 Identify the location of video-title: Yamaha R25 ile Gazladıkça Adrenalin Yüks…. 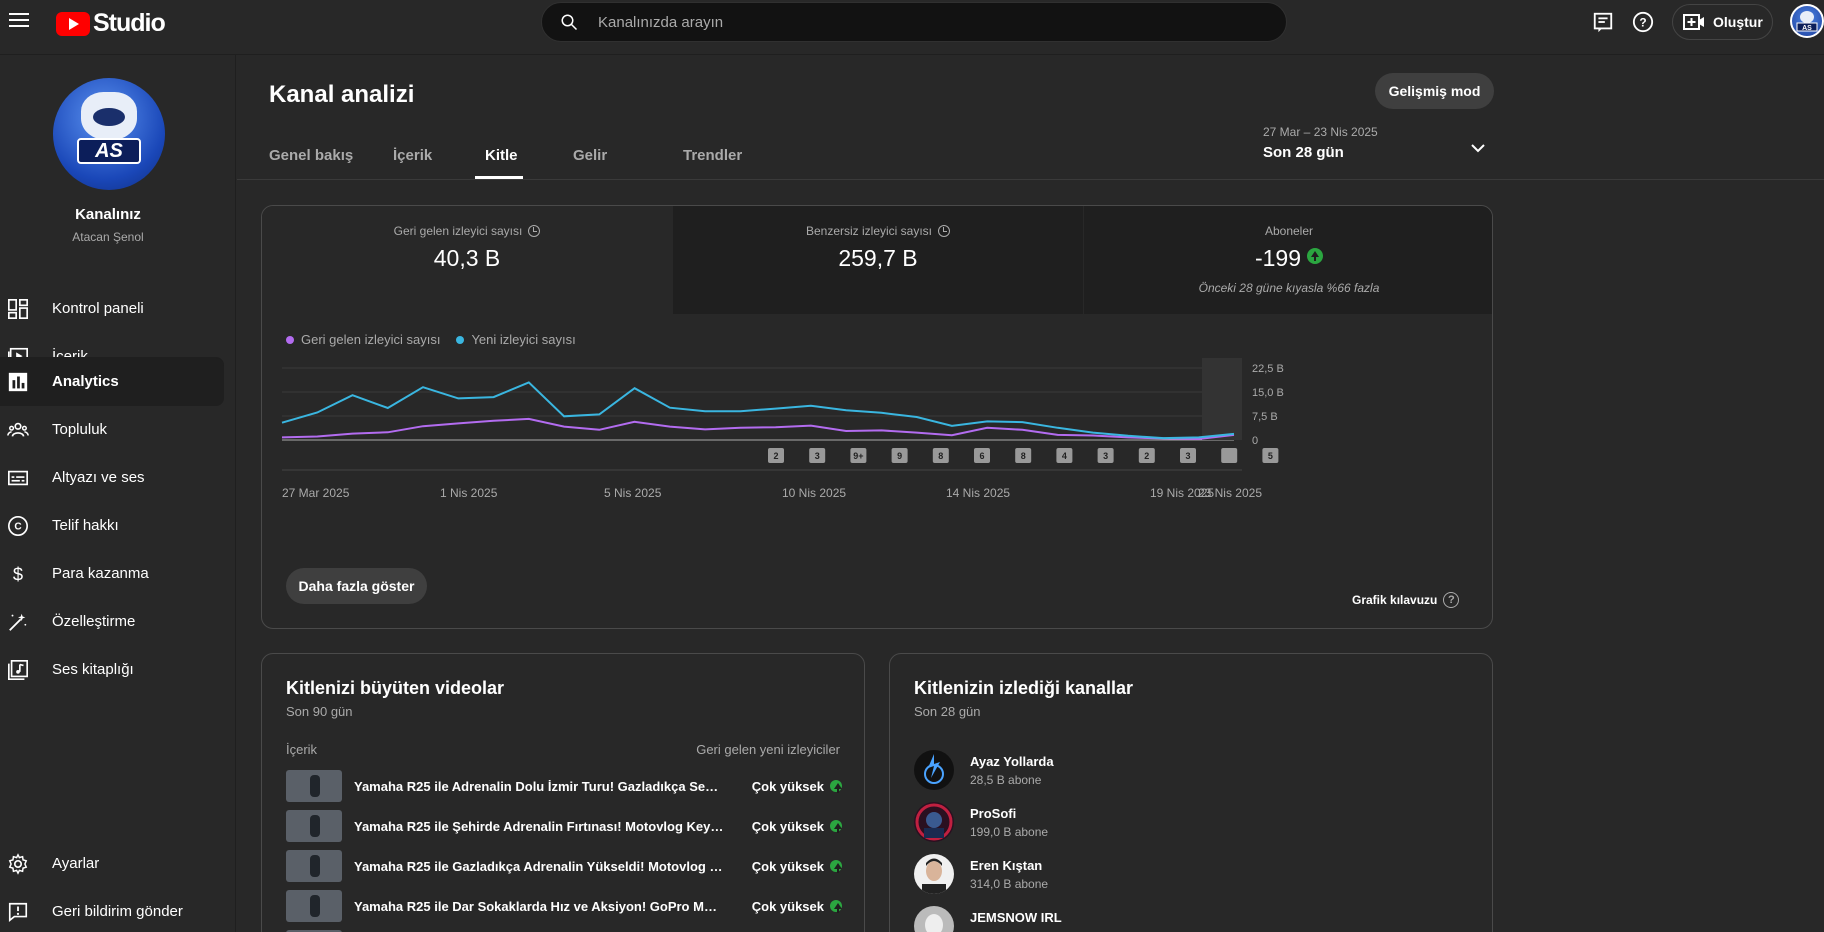
(539, 866).